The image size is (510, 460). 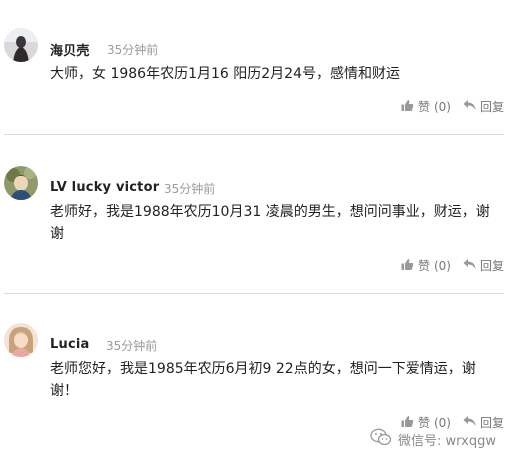 What do you see at coordinates (104, 187) in the screenshot?
I see `username: LV lucky victor` at bounding box center [104, 187].